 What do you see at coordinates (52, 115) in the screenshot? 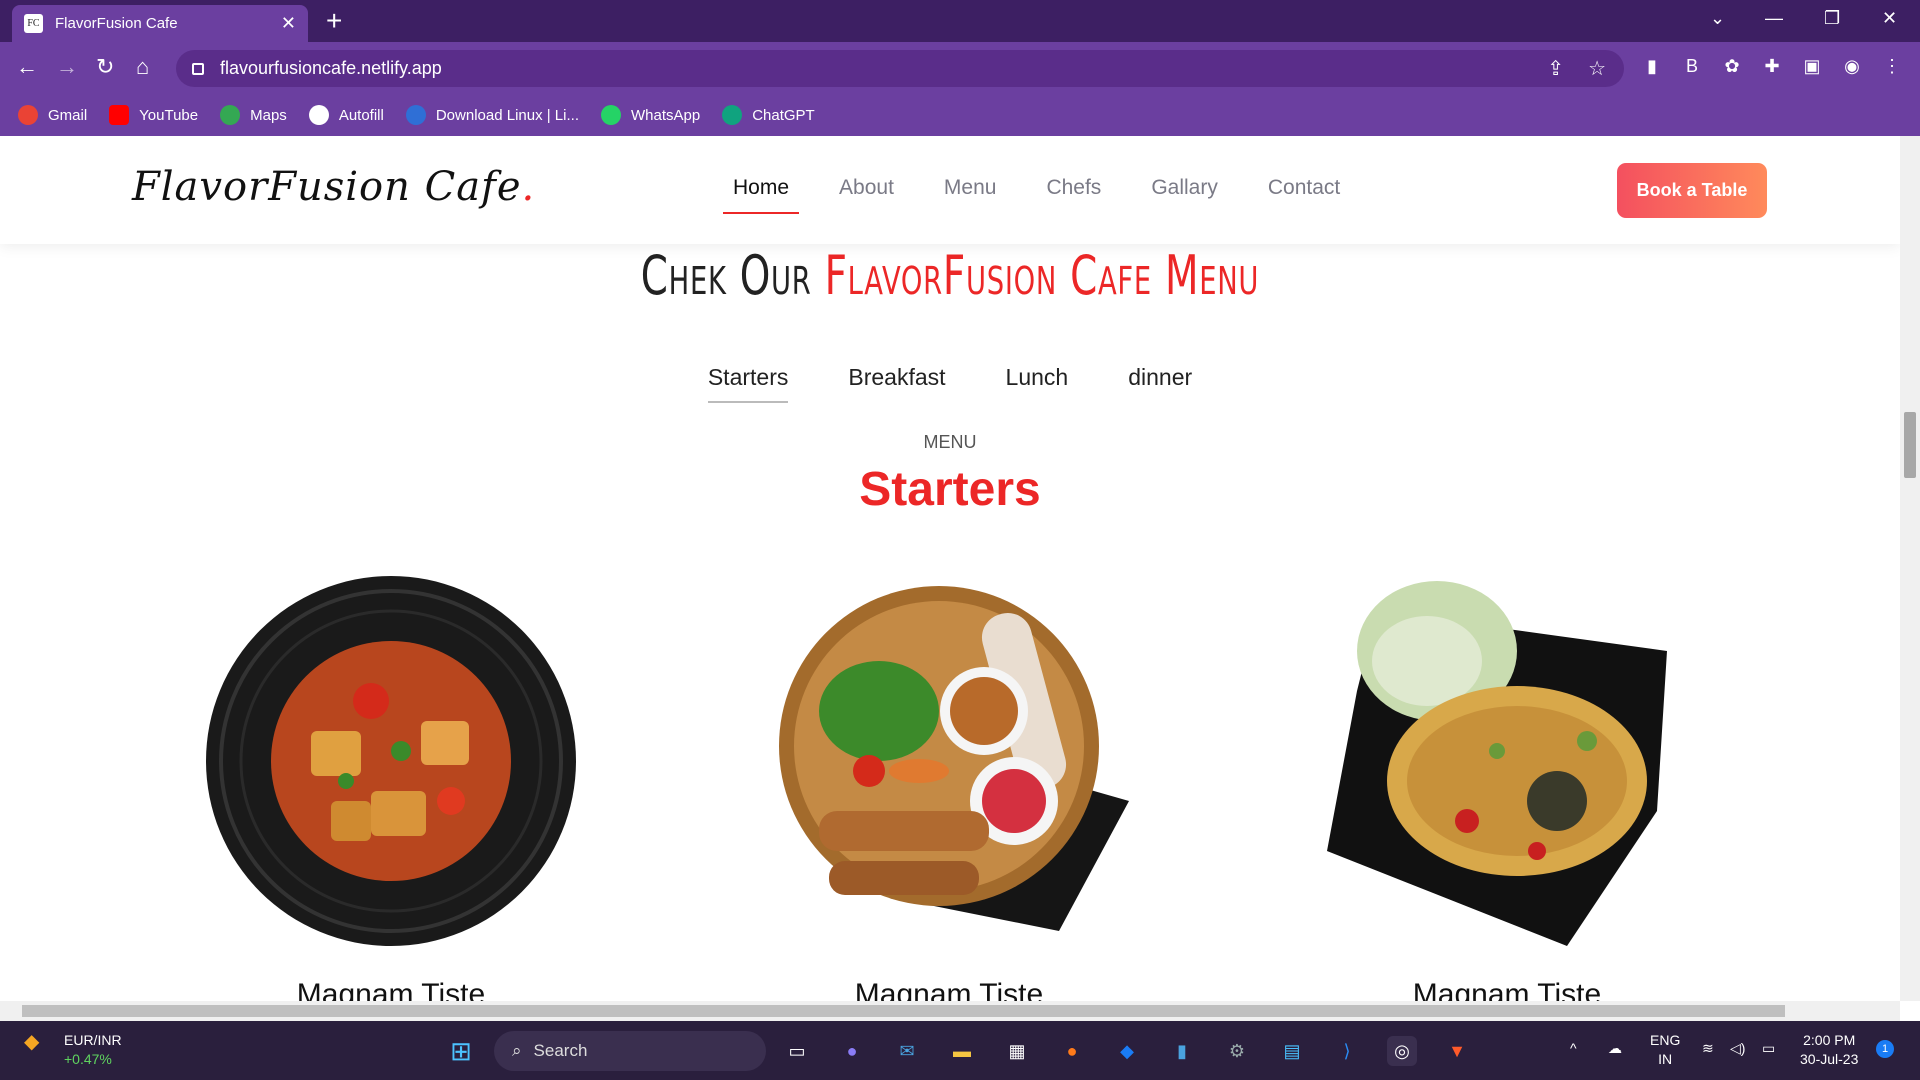
I see `bookmark-gmail: Gmail` at bounding box center [52, 115].